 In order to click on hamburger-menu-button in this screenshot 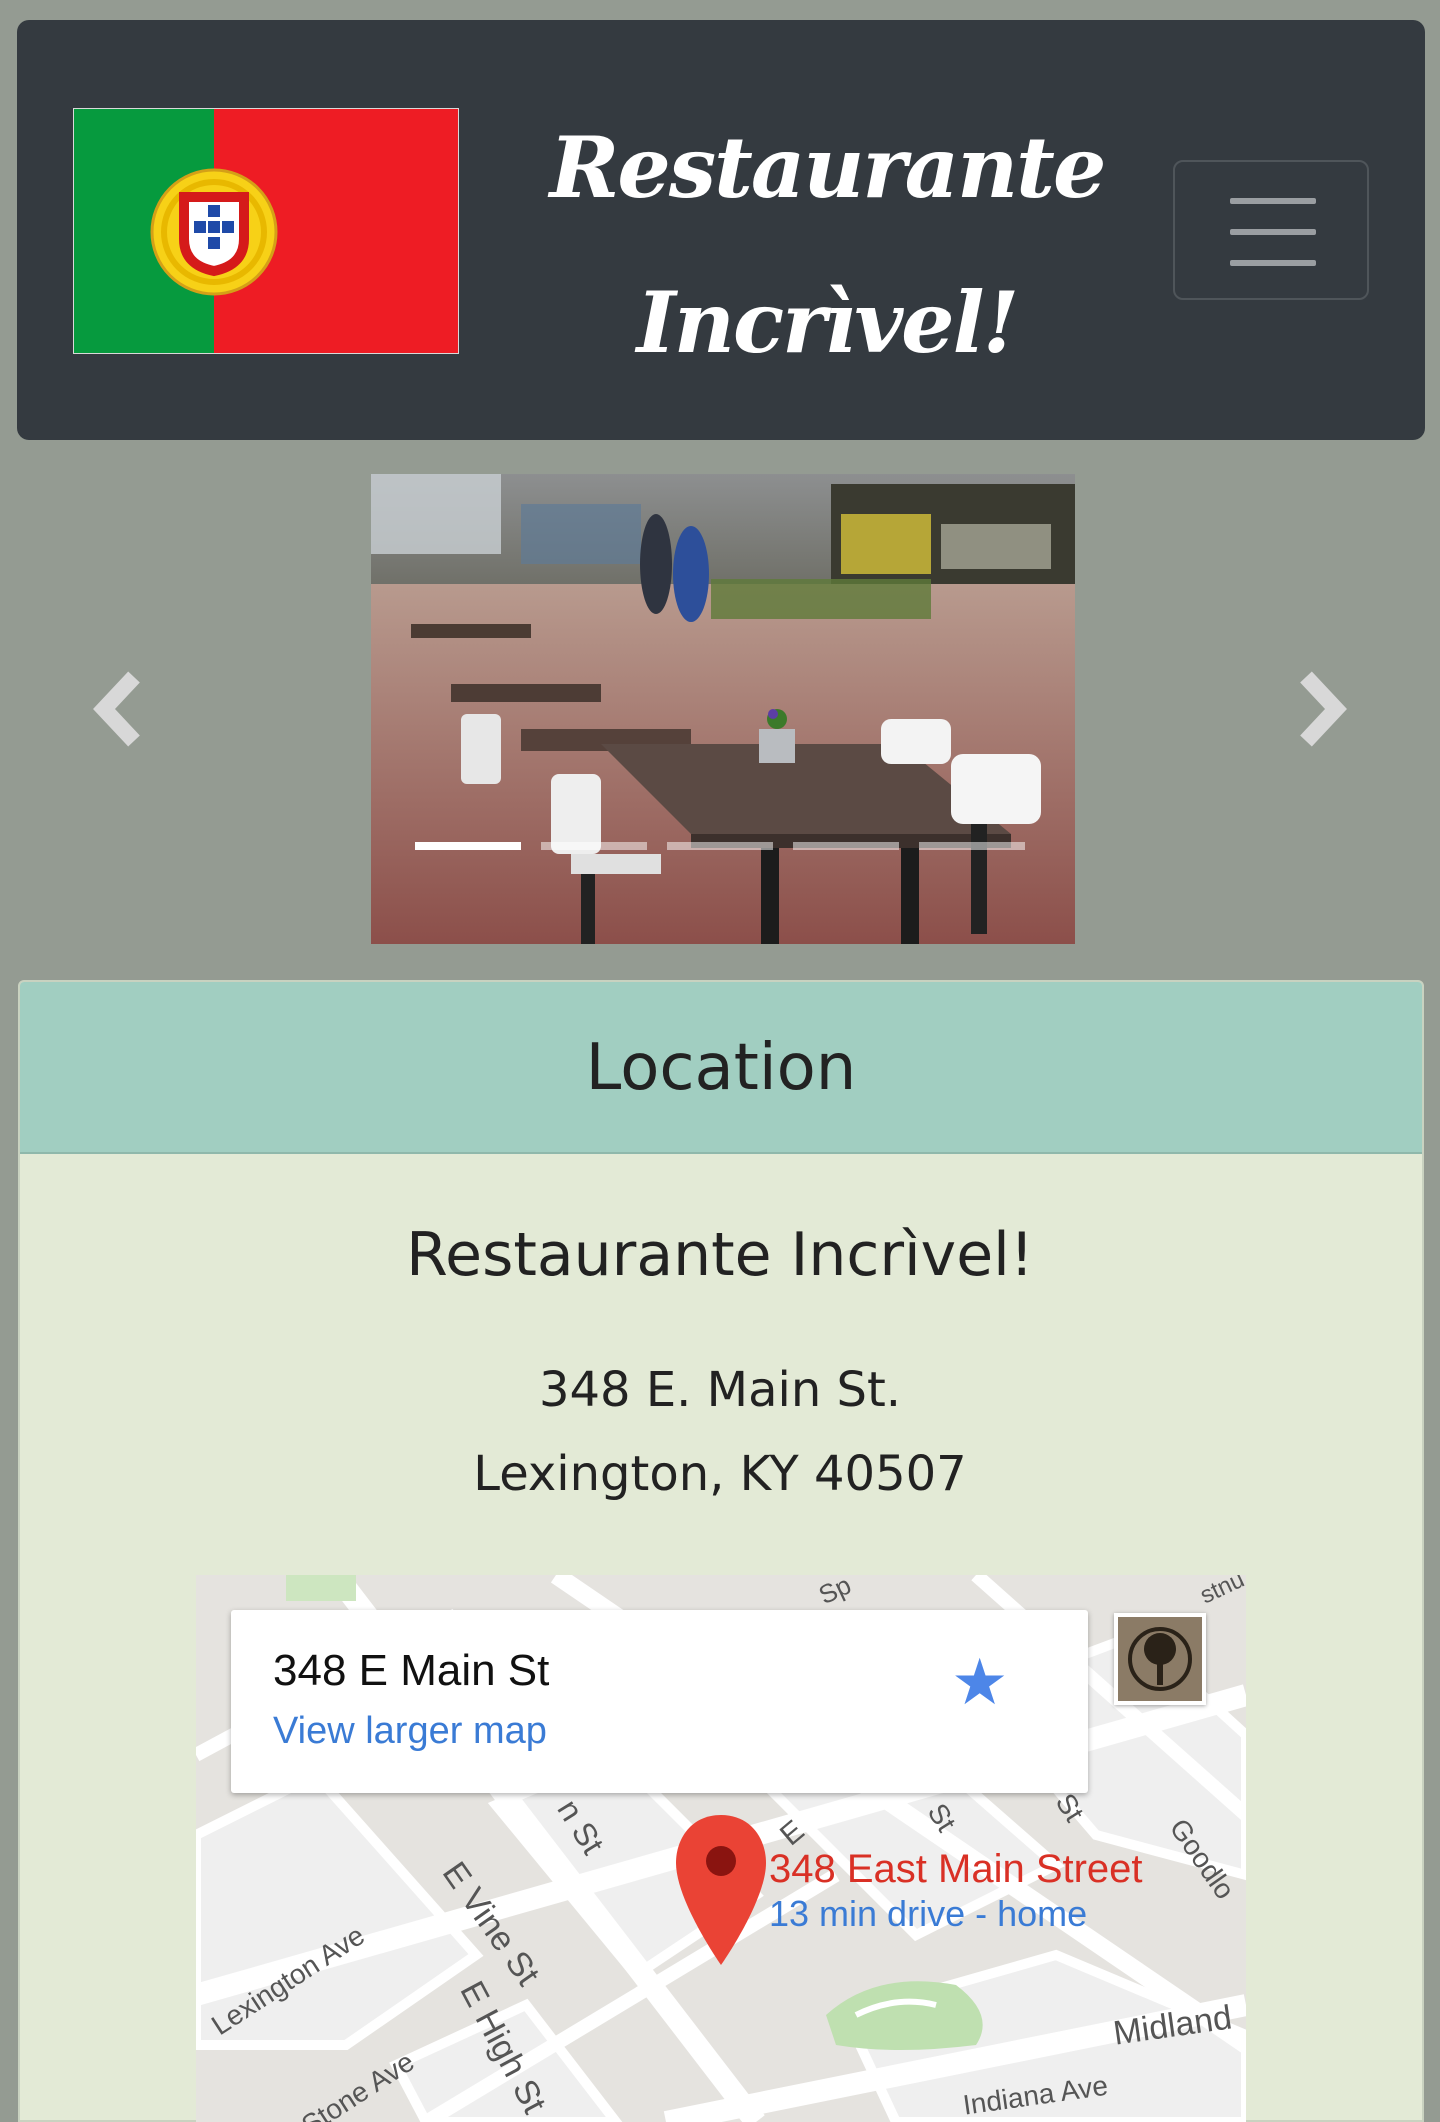, I will do `click(1271, 230)`.